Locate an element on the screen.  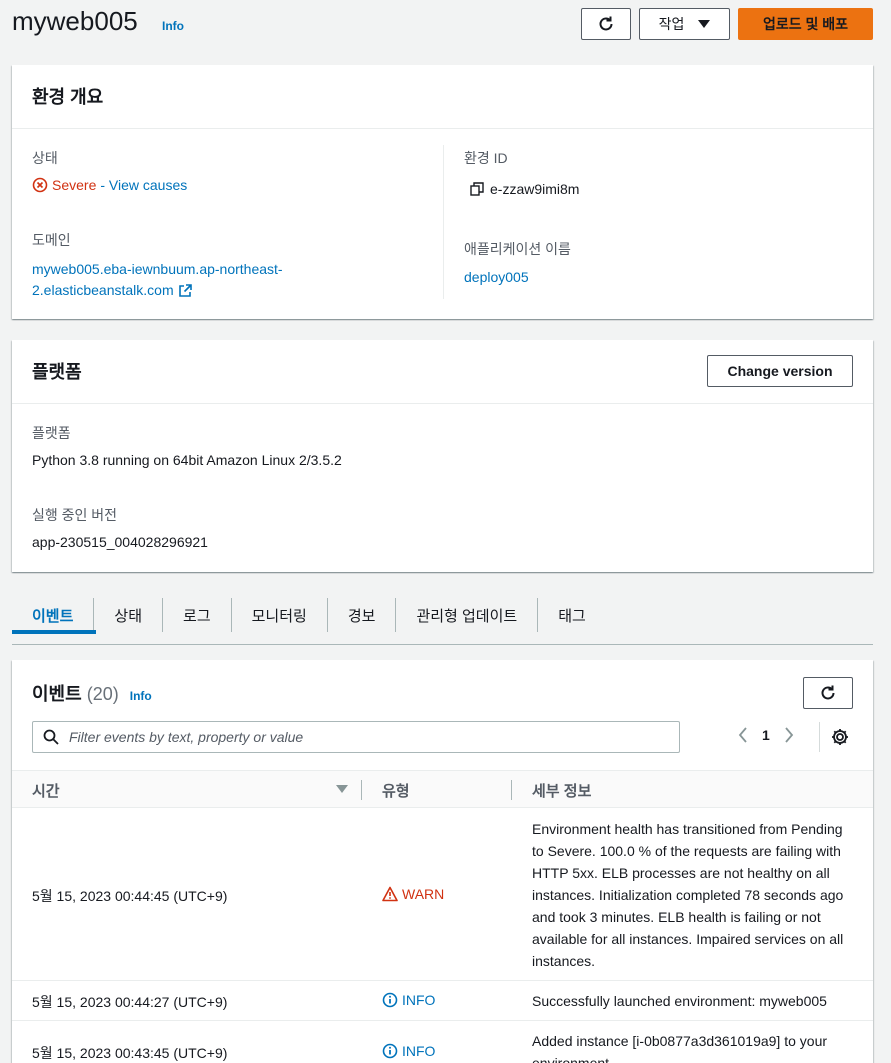
tab-events: 이벤트 is located at coordinates (54, 616).